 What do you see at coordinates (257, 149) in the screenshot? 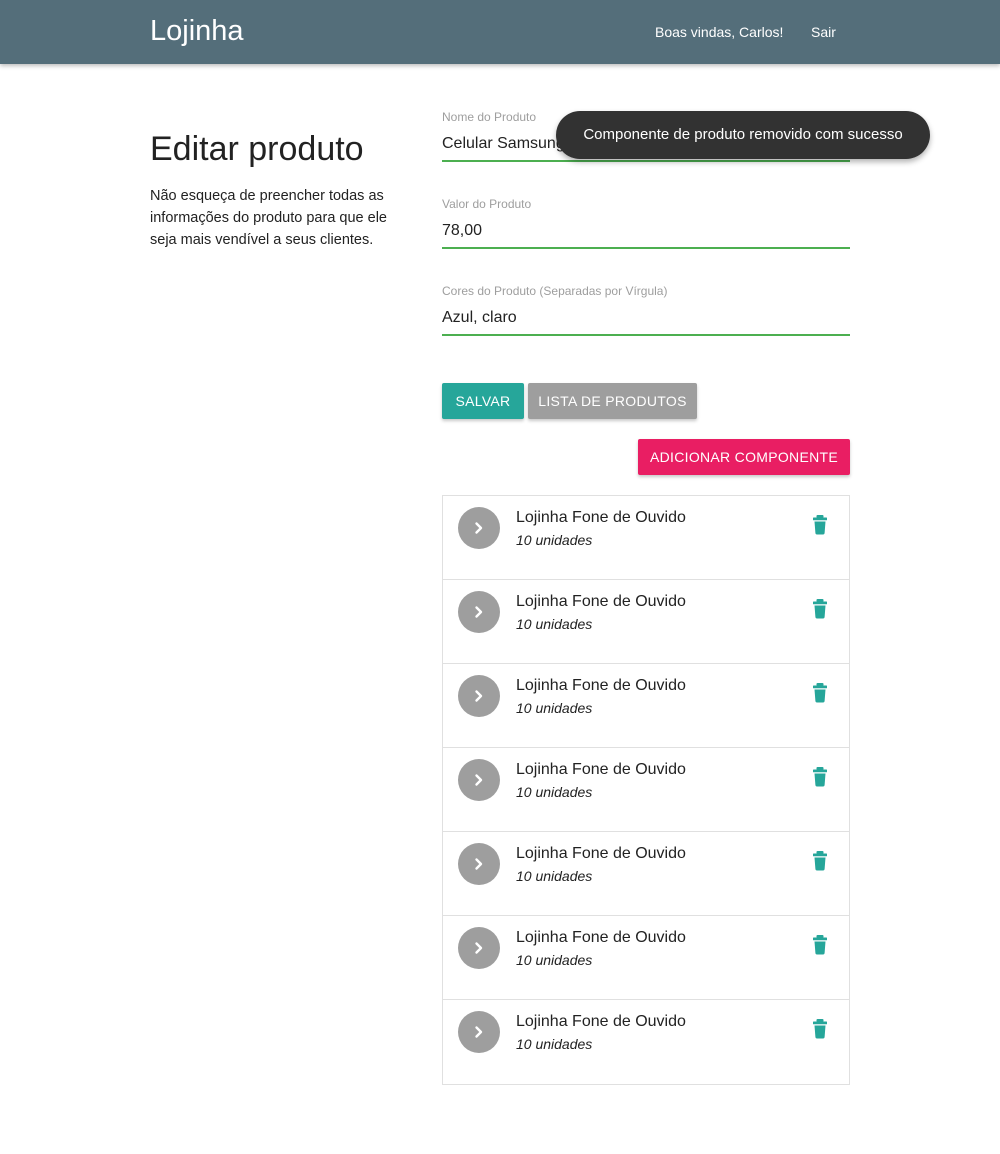
I see `page-title: Editar produto` at bounding box center [257, 149].